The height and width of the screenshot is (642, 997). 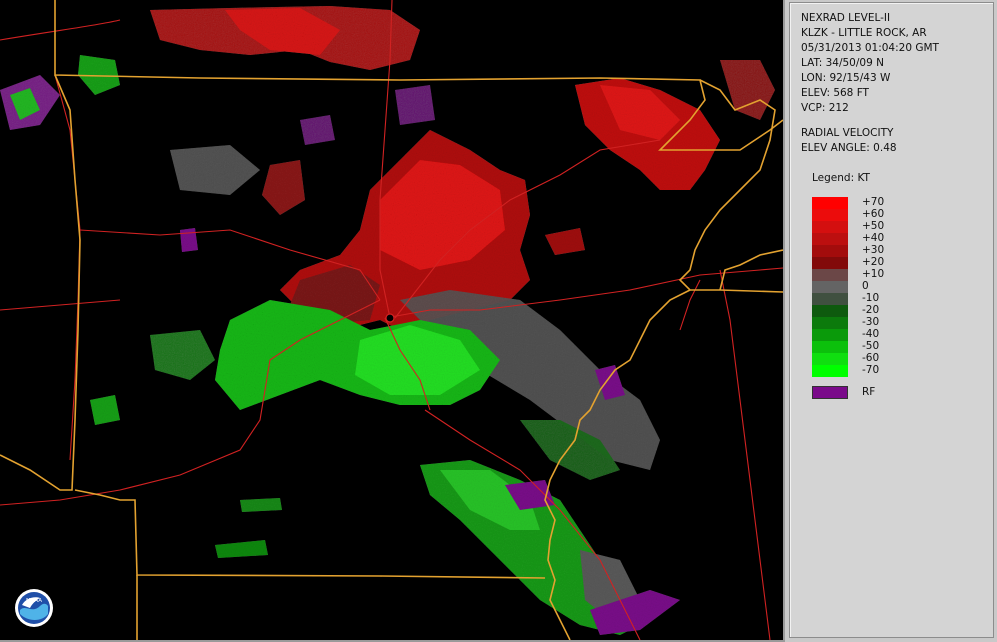 I want to click on elevation-angle: ELEV ANGLE: 0.48, so click(x=849, y=148).